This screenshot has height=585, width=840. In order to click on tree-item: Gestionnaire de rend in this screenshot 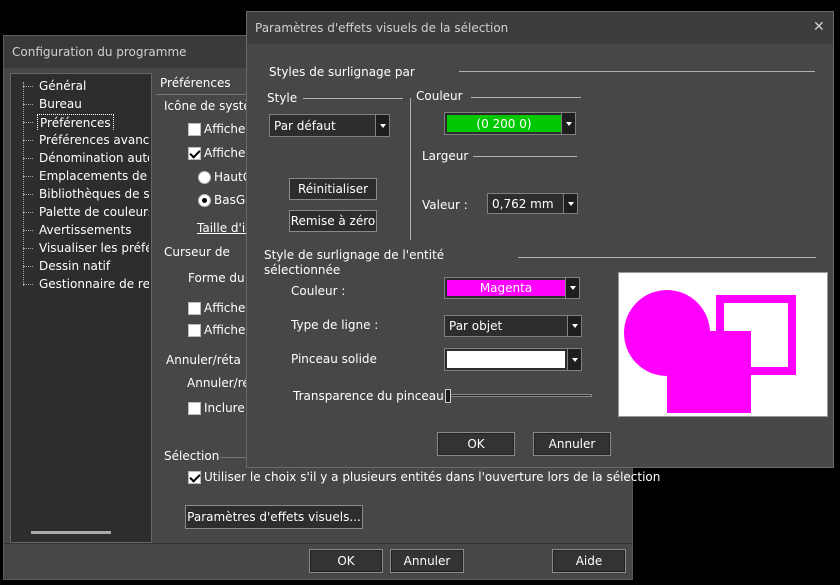, I will do `click(86, 284)`.